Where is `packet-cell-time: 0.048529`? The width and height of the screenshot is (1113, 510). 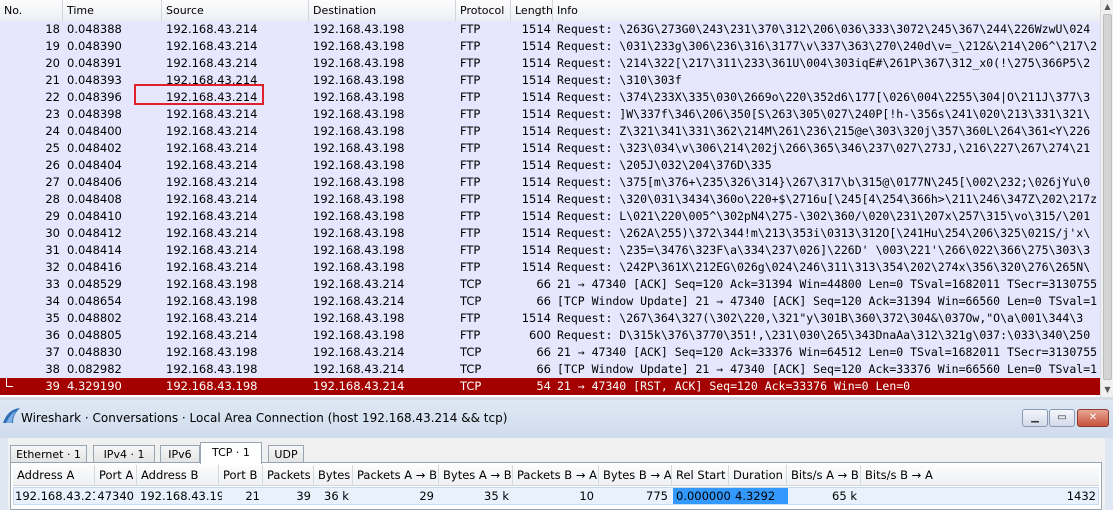 packet-cell-time: 0.048529 is located at coordinates (94, 284).